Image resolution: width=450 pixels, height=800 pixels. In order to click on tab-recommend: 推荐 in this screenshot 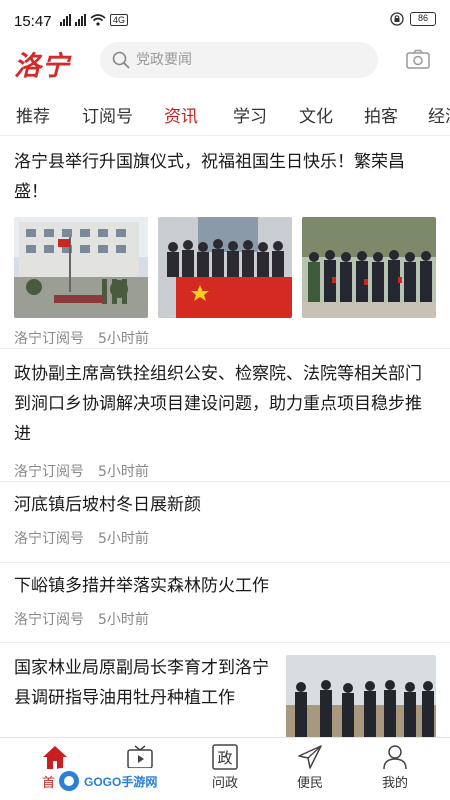, I will do `click(33, 114)`.